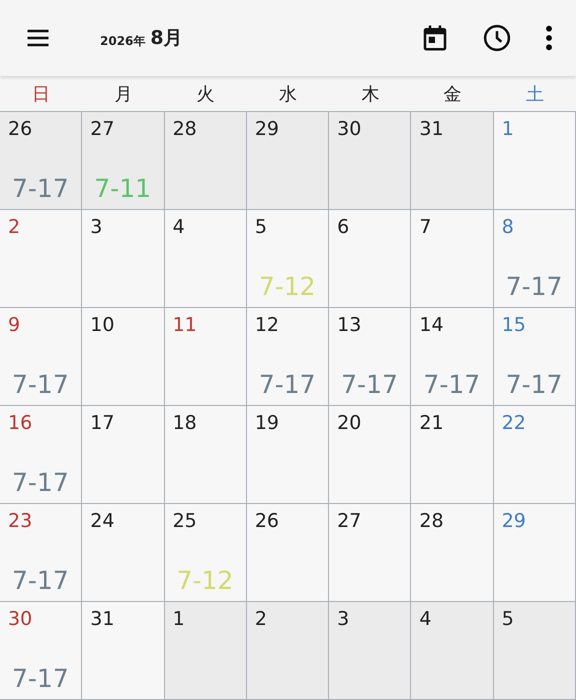 This screenshot has height=700, width=576. Describe the element at coordinates (41, 455) in the screenshot. I see `day-cell: 16 7-17` at that location.